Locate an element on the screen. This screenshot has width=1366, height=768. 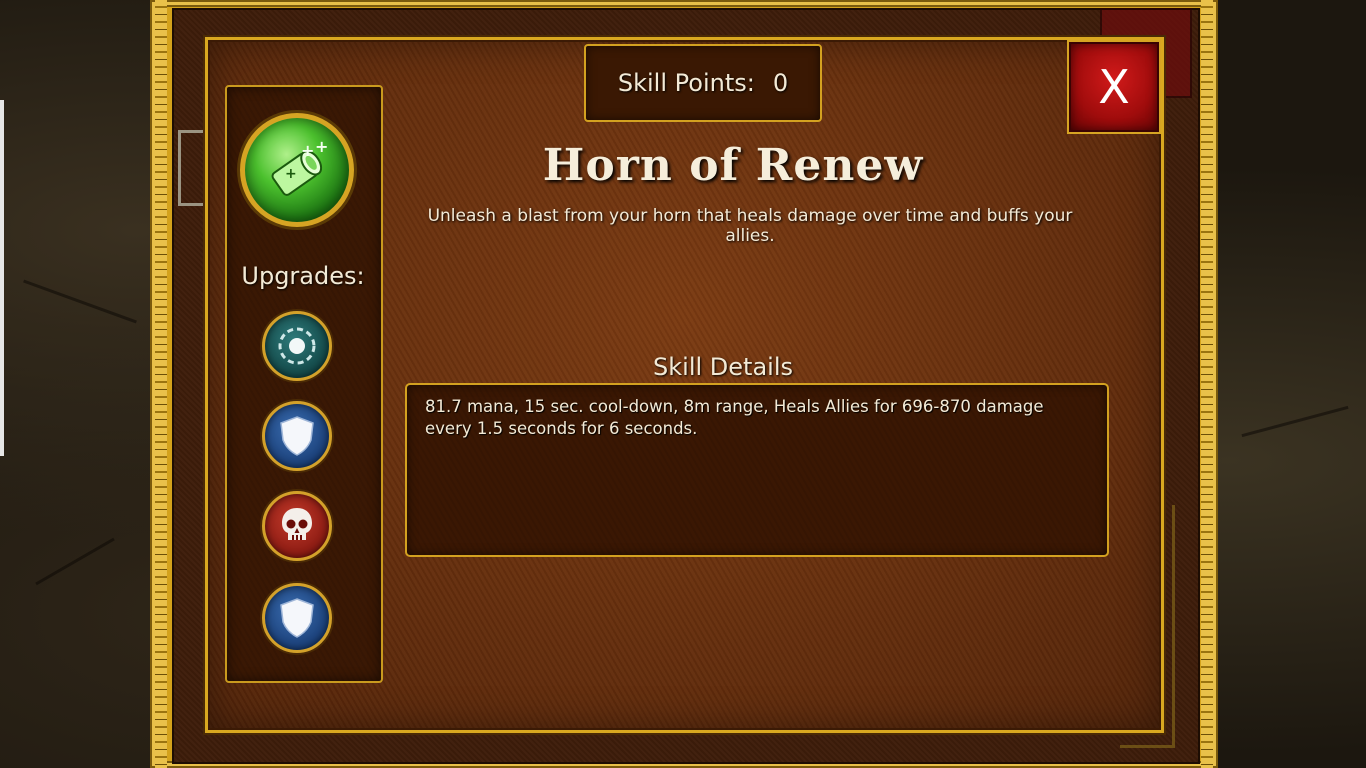
rune-strip-left is located at coordinates (161, 384).